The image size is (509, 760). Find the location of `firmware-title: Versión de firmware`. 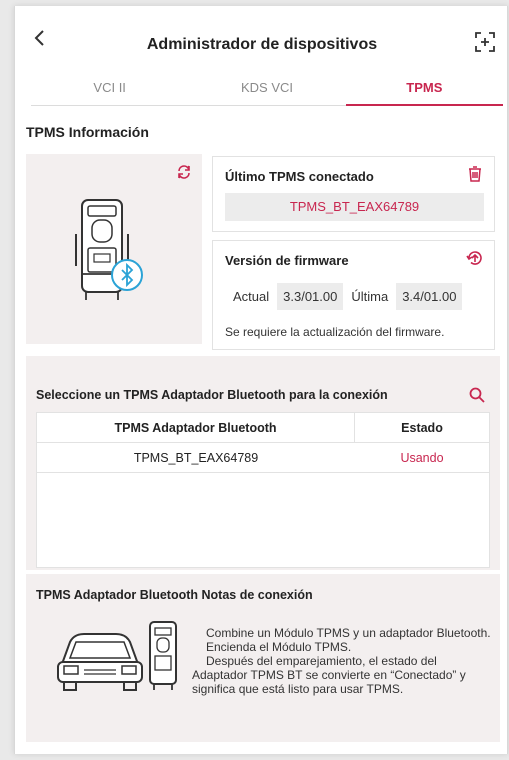

firmware-title: Versión de firmware is located at coordinates (287, 260).